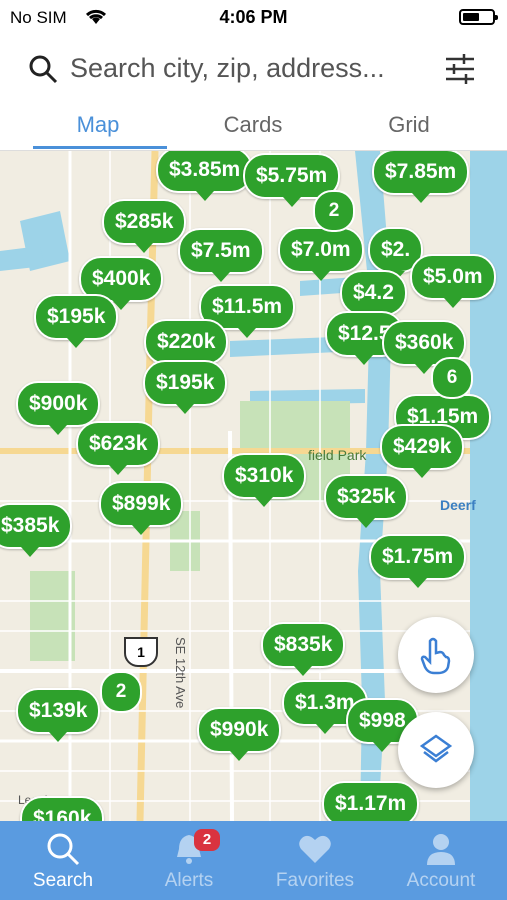 The width and height of the screenshot is (507, 900). I want to click on price-pin: $220k, so click(186, 346).